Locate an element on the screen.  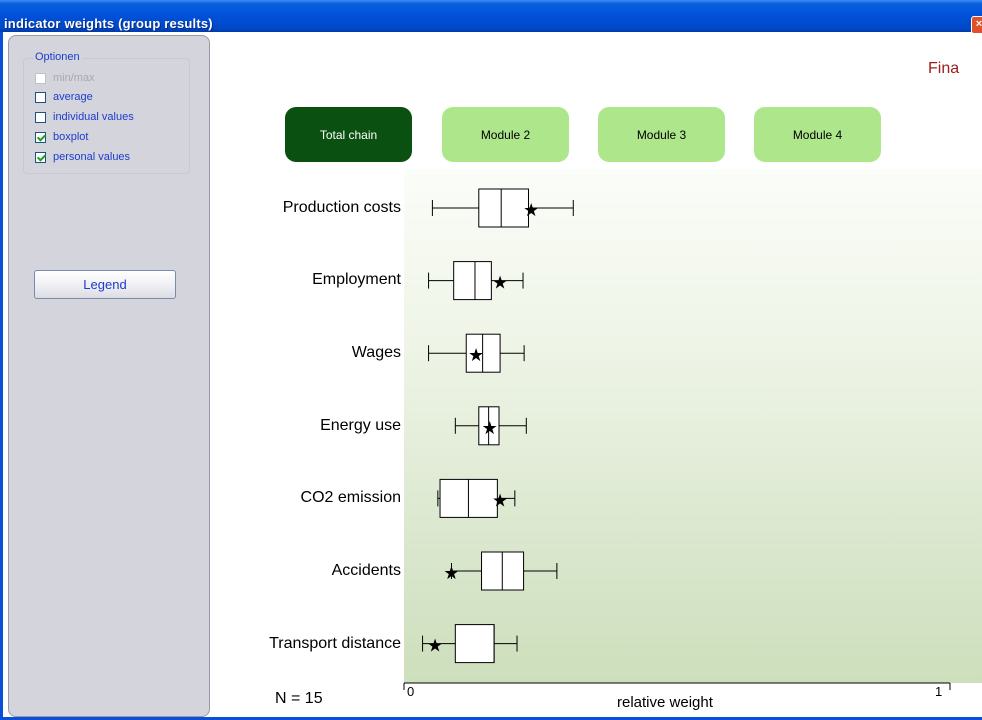
wages-personal-marker: ★ is located at coordinates (476, 355).